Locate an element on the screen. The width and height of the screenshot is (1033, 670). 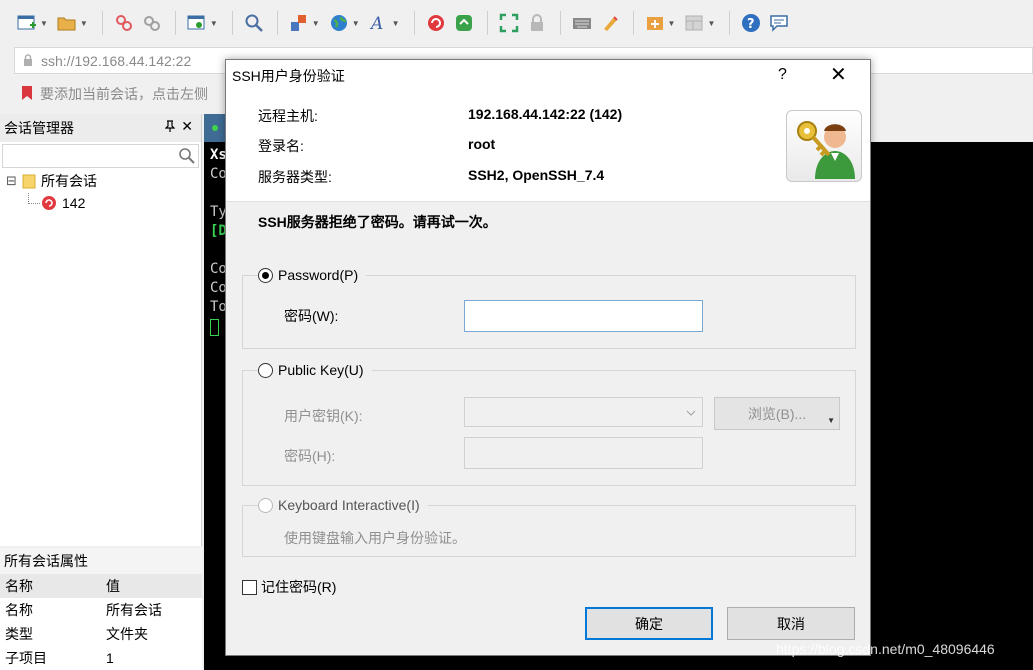
property-value: 1 is located at coordinates (110, 658).